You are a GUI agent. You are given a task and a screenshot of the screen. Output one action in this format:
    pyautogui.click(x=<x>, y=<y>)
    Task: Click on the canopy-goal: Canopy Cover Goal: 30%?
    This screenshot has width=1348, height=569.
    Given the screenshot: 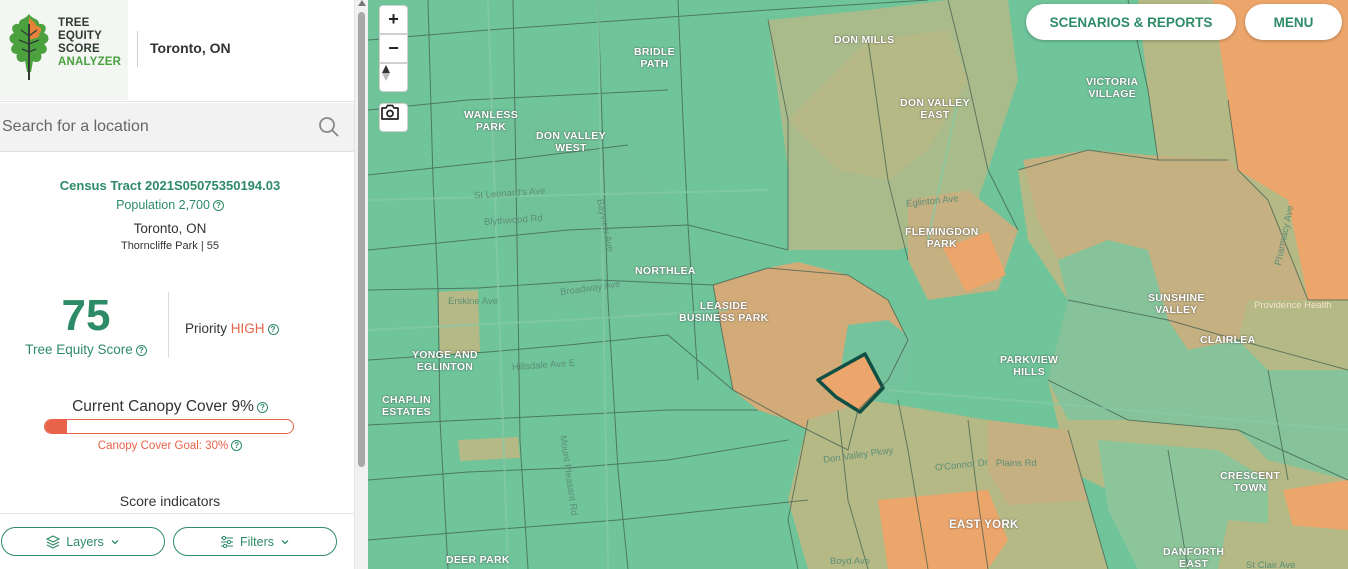 What is the action you would take?
    pyautogui.click(x=170, y=446)
    